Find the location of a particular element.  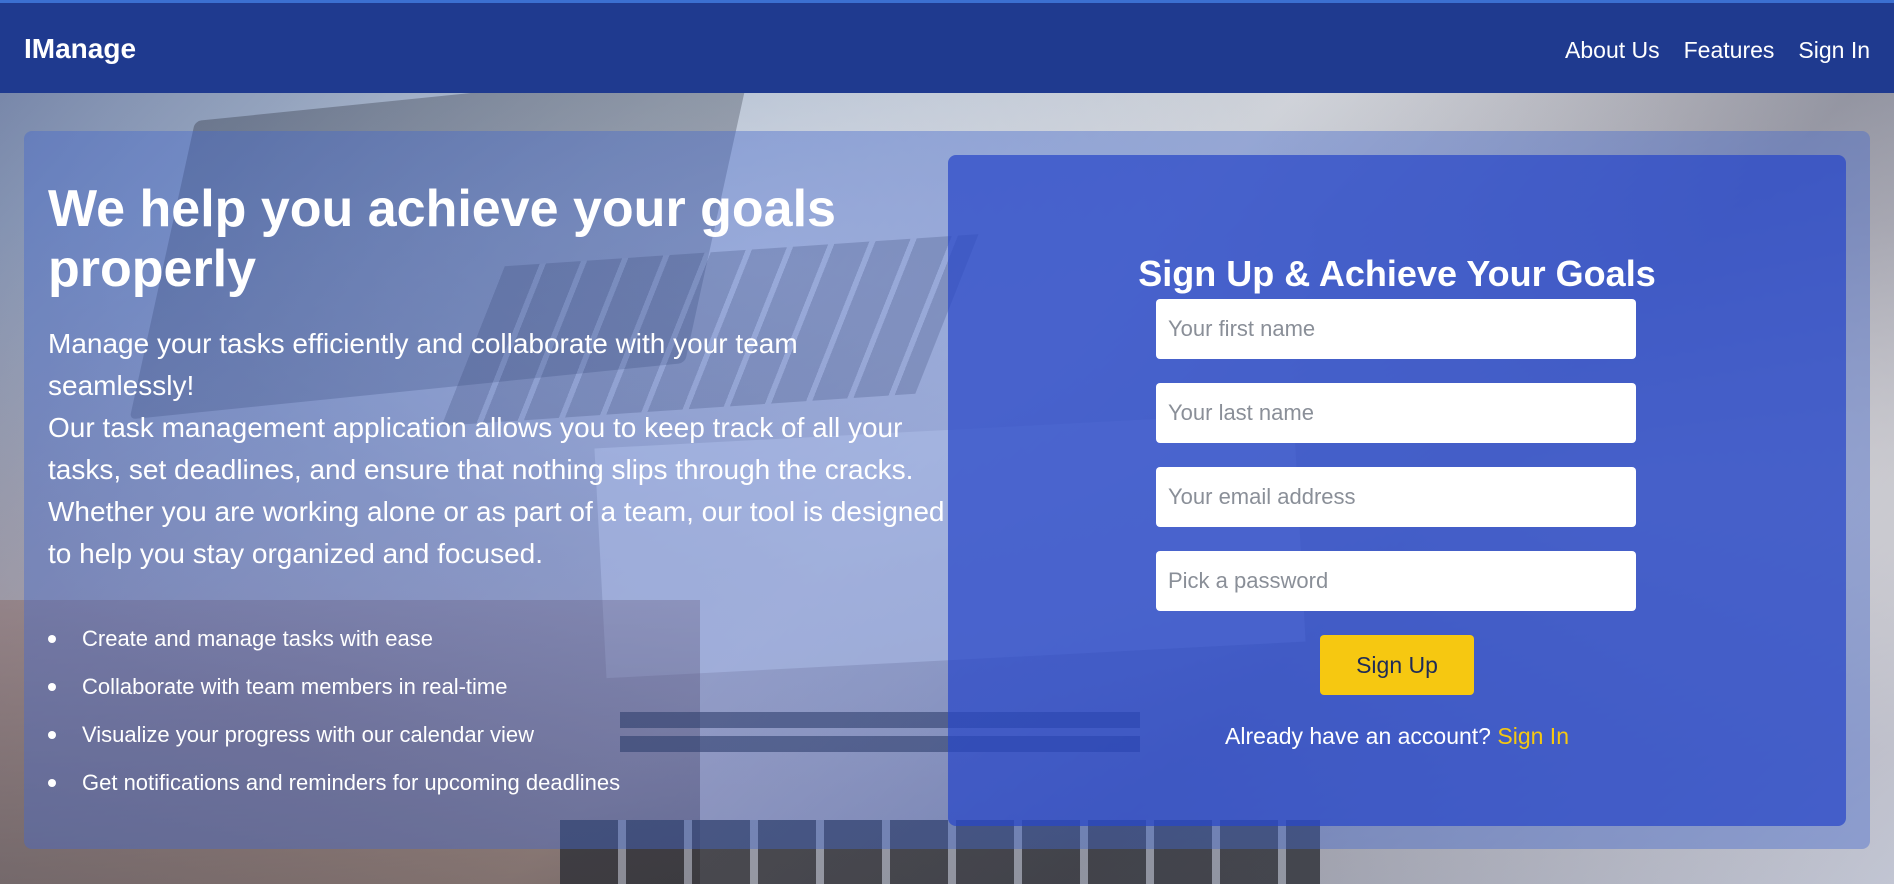

password-input is located at coordinates (1396, 581).